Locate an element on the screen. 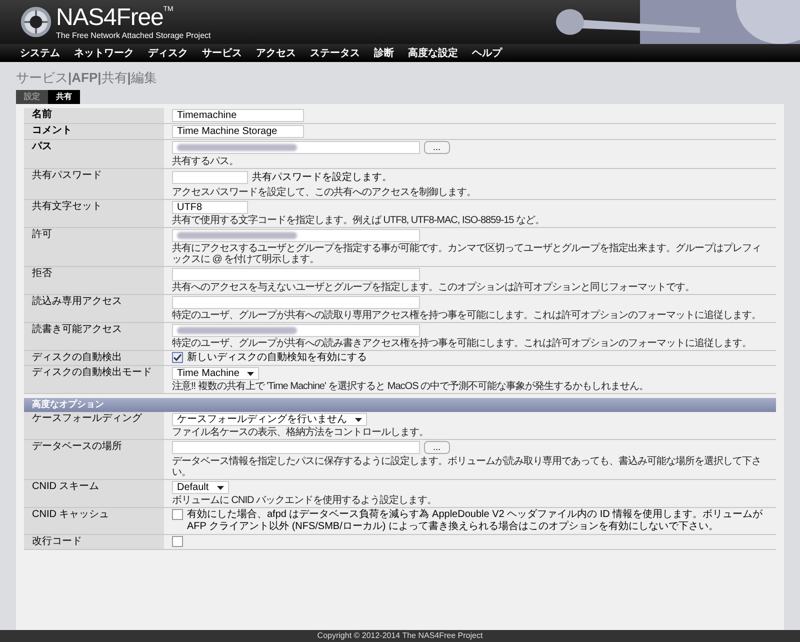  logo-text: NAS4Free is located at coordinates (110, 17).